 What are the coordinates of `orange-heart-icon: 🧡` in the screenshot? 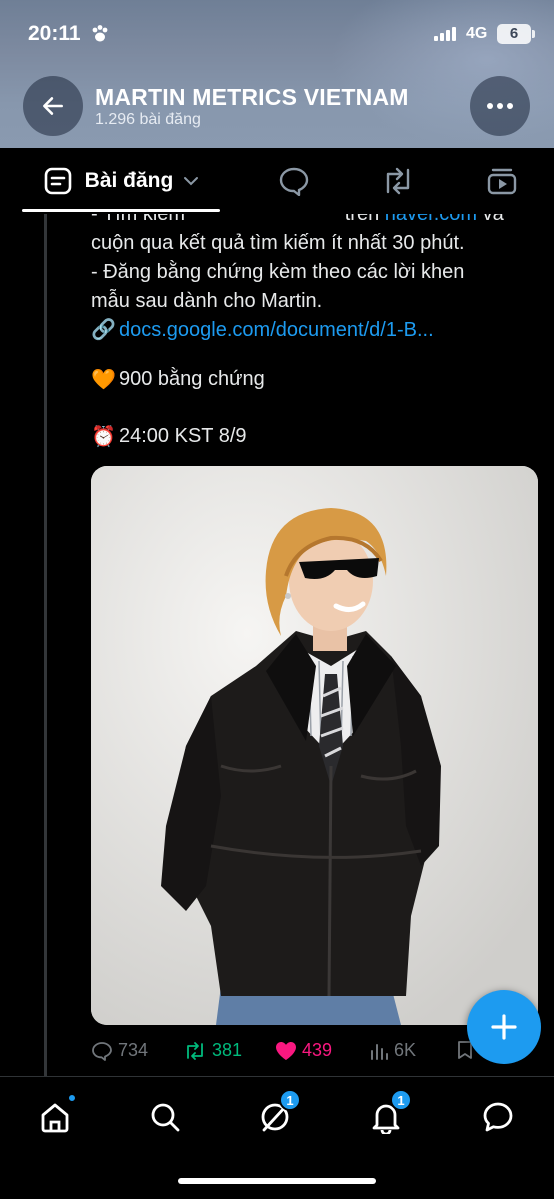 It's located at (103, 380).